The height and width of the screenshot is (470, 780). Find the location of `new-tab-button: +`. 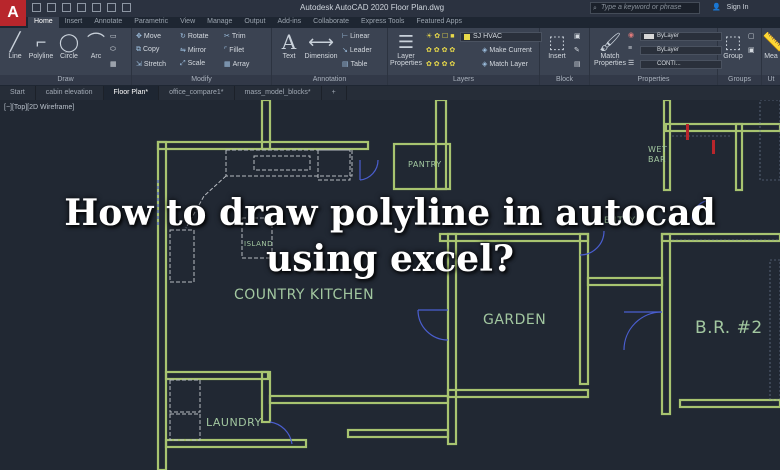

new-tab-button: + is located at coordinates (334, 93).